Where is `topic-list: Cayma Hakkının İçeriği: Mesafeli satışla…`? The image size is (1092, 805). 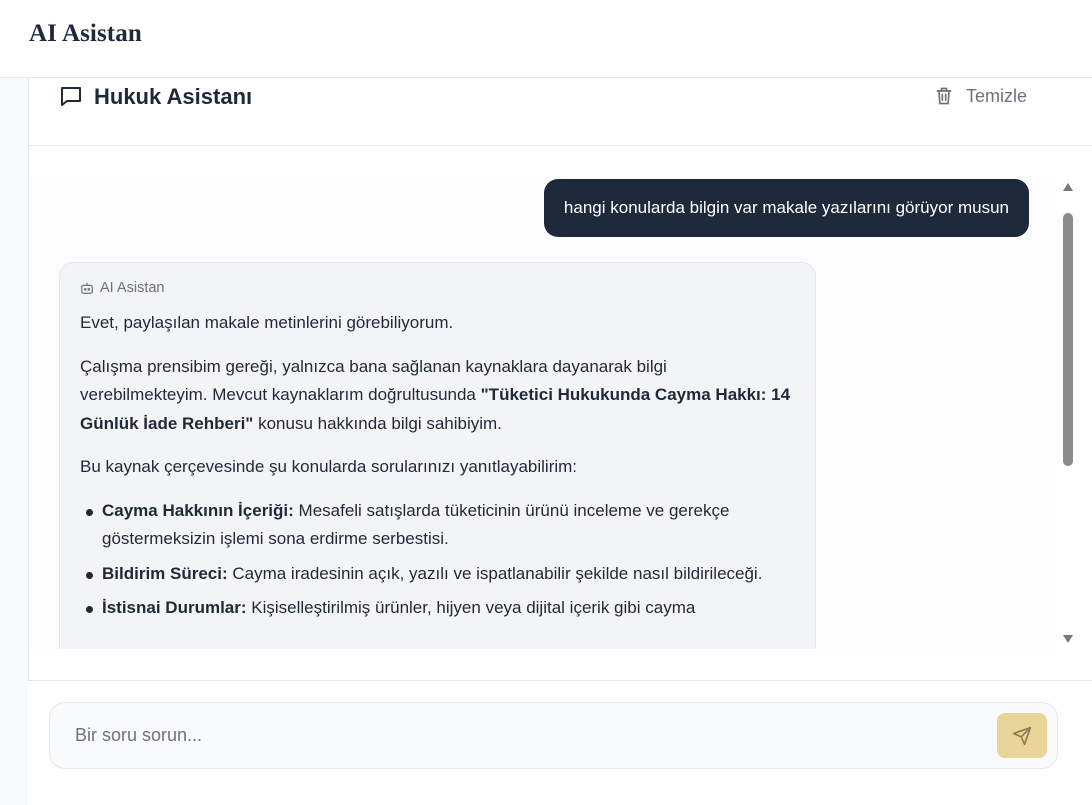 topic-list: Cayma Hakkının İçeriği: Mesafeli satışla… is located at coordinates (437, 560).